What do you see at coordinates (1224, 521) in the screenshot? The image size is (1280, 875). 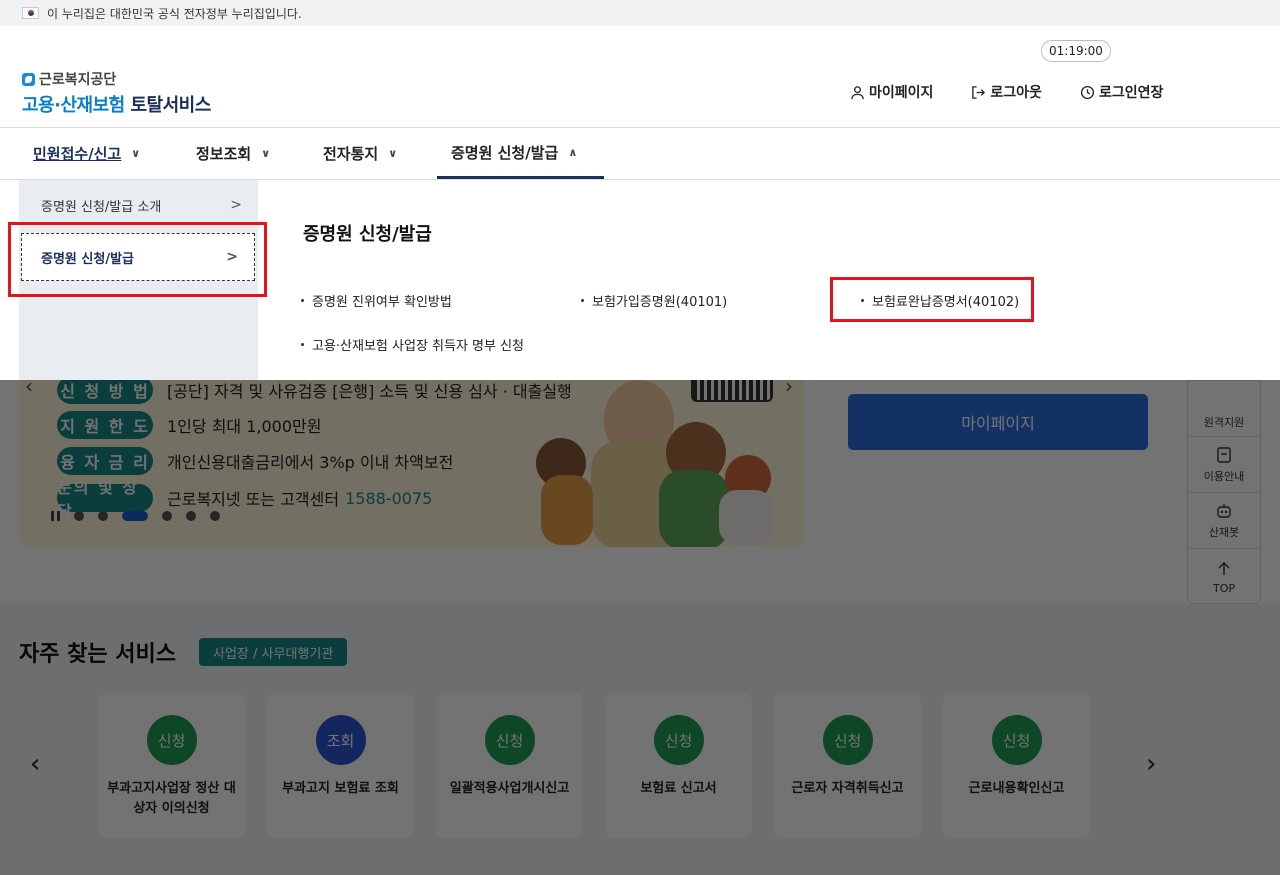 I see `quick-item-bot: 산재봇` at bounding box center [1224, 521].